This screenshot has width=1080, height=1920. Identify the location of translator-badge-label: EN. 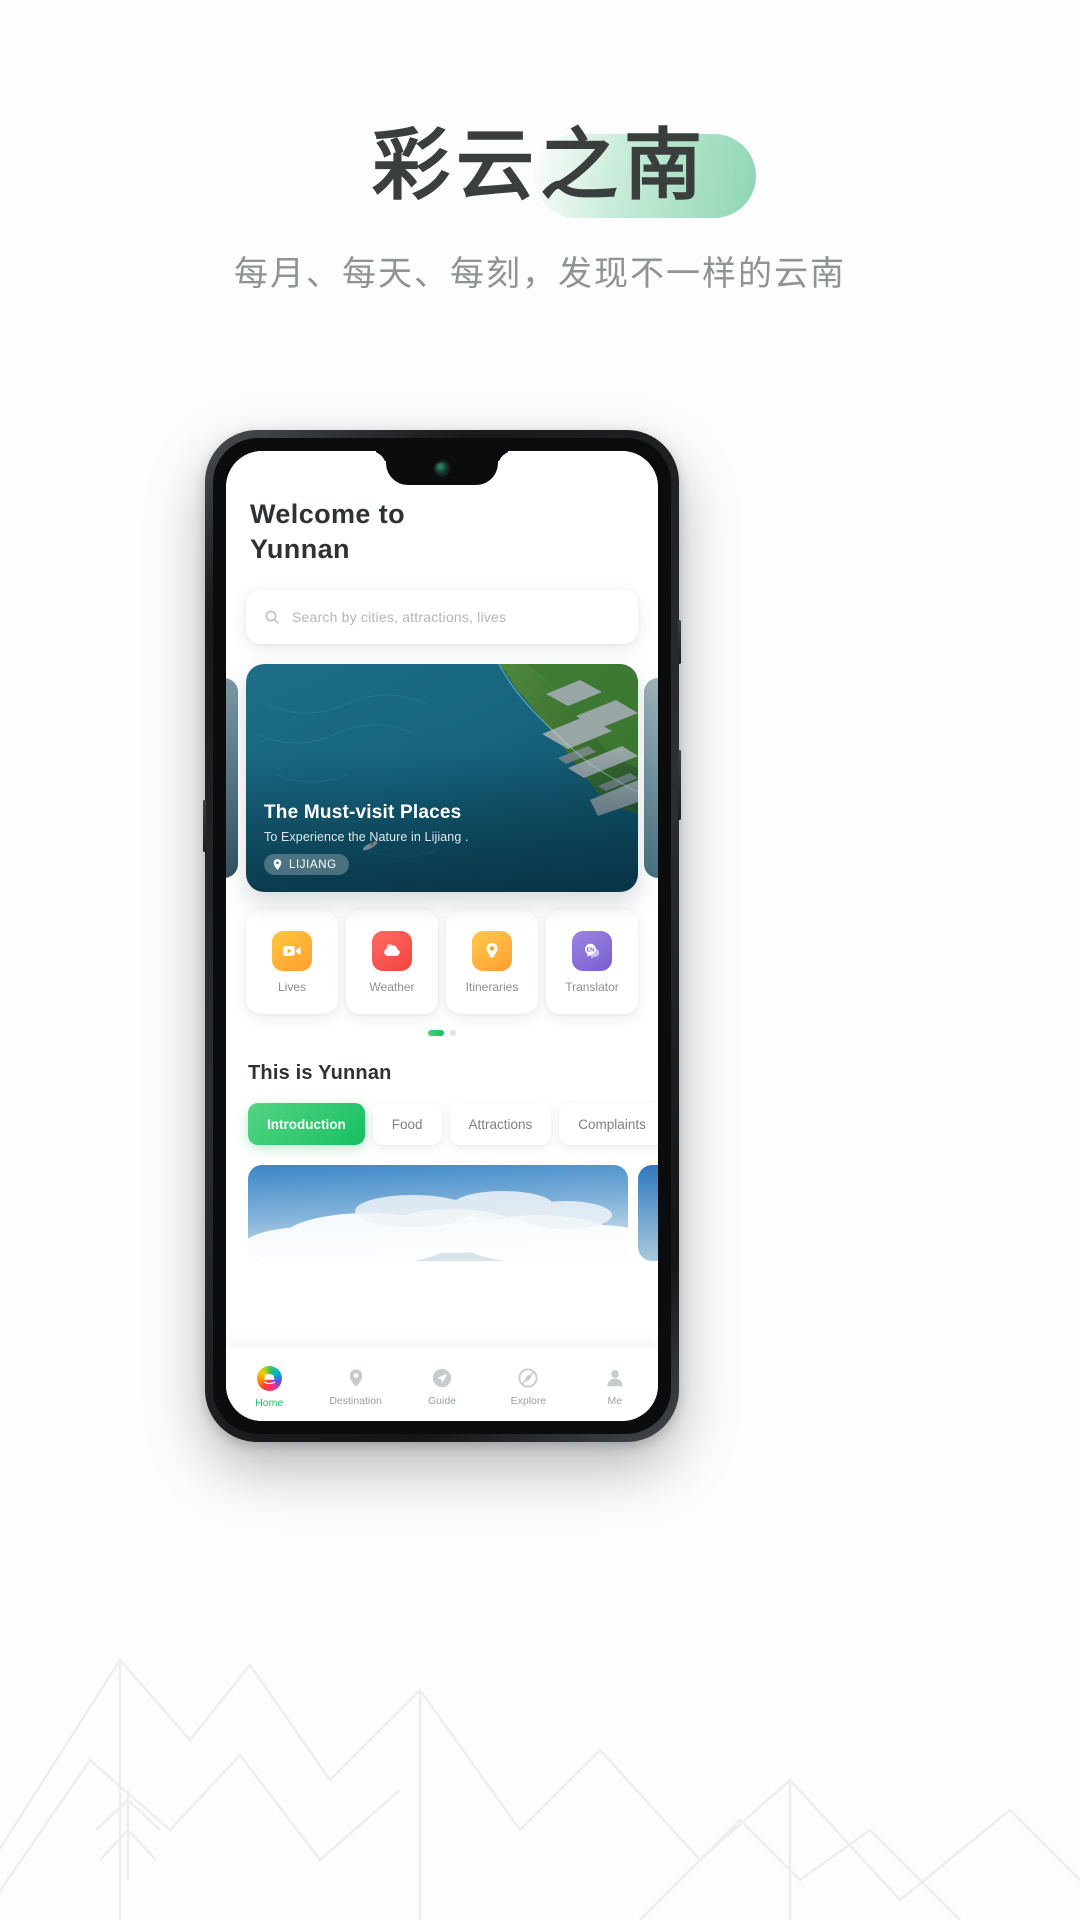
(591, 950).